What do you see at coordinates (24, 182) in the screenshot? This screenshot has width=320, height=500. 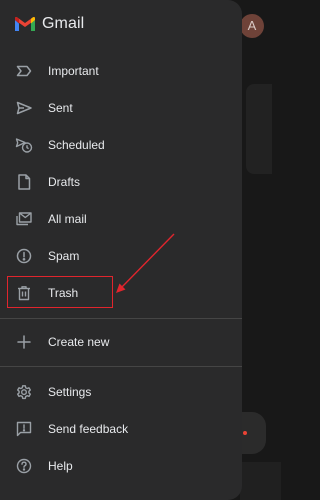 I see `draft-icon` at bounding box center [24, 182].